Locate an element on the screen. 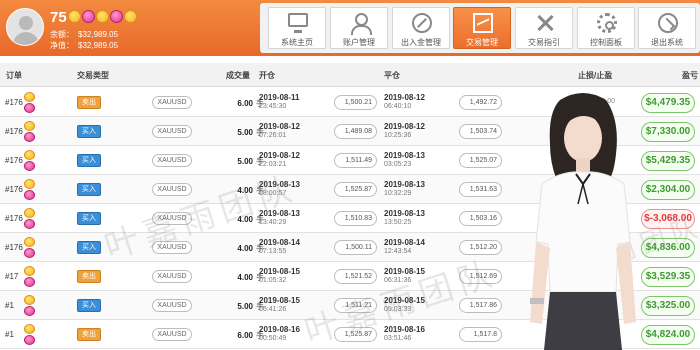 This screenshot has height=350, width=700. avatar-body-shape is located at coordinates (26, 38).